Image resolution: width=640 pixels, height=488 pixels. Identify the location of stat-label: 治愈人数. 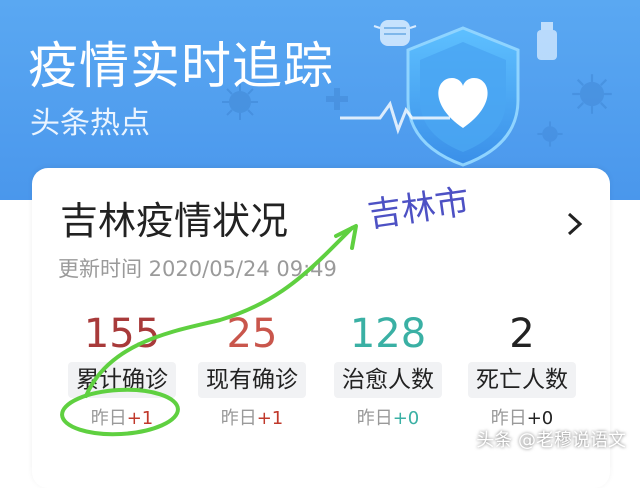
(388, 380).